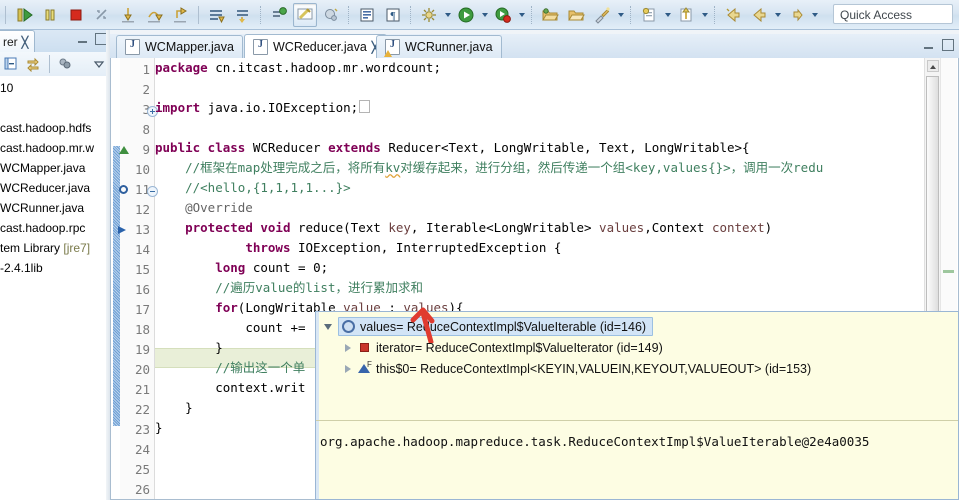 This screenshot has width=959, height=500. Describe the element at coordinates (55, 88) in the screenshot. I see `tree-item: 10` at that location.